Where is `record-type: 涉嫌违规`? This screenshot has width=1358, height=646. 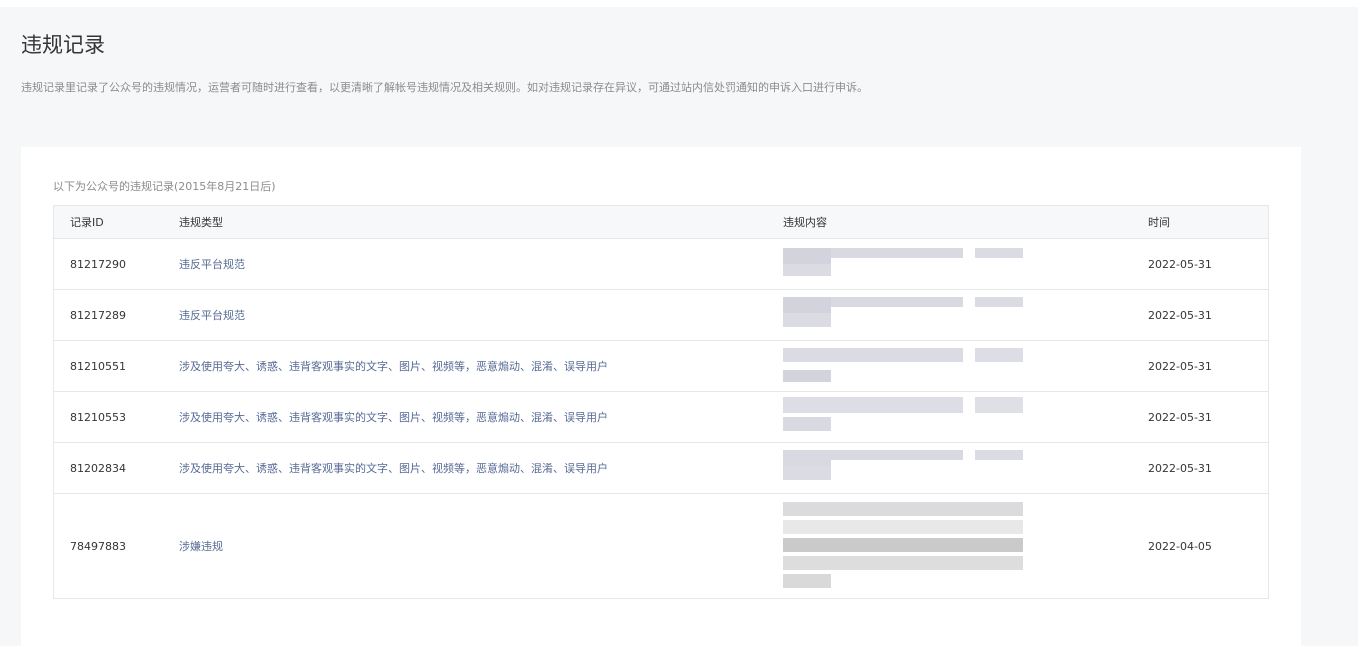
record-type: 涉嫌违规 is located at coordinates (201, 546).